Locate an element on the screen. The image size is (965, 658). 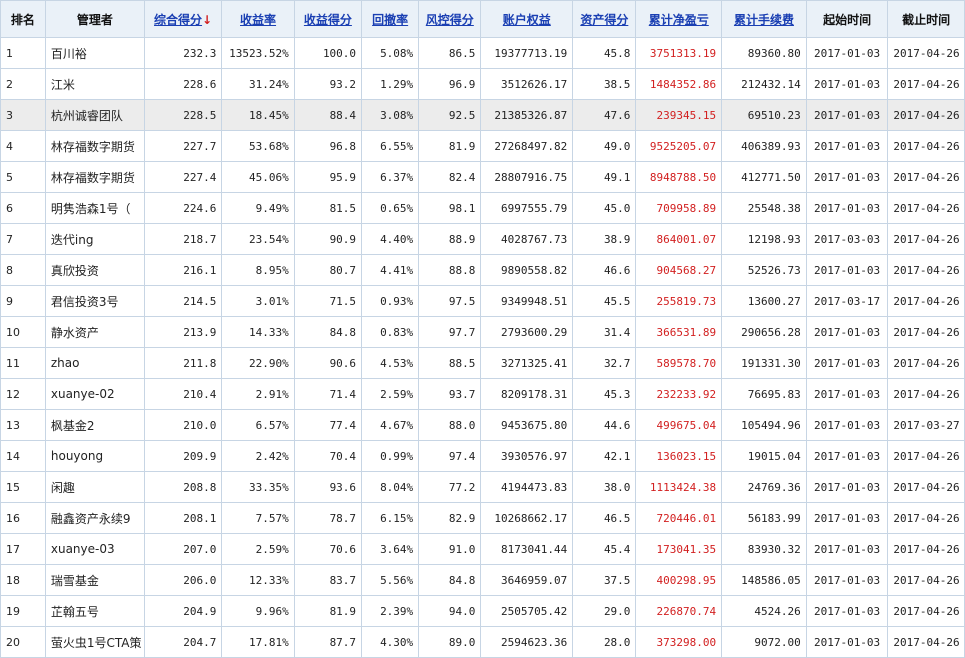
equity-cell: 4194473.83 is located at coordinates (527, 487).